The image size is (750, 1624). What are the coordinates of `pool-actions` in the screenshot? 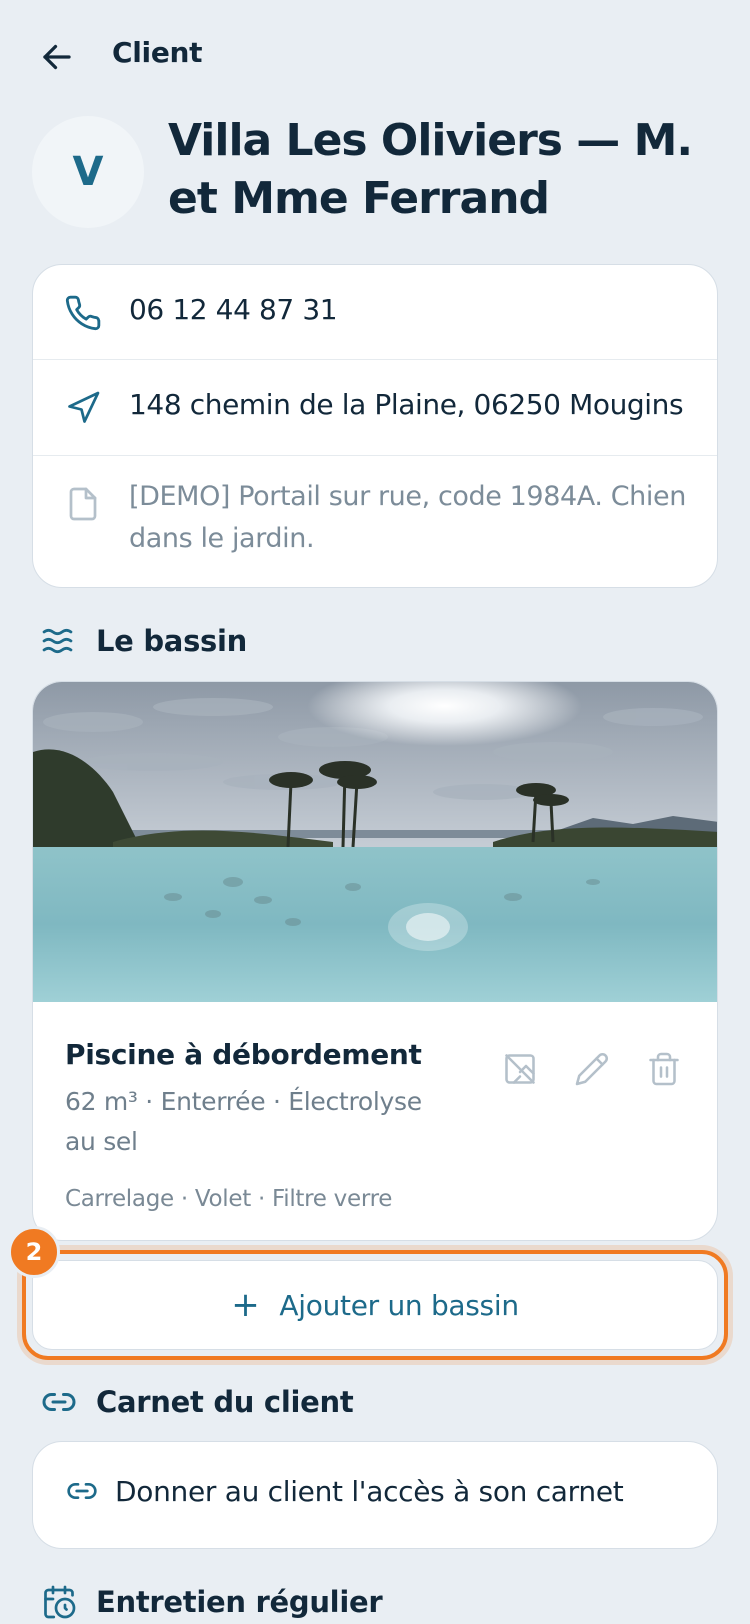 It's located at (592, 1069).